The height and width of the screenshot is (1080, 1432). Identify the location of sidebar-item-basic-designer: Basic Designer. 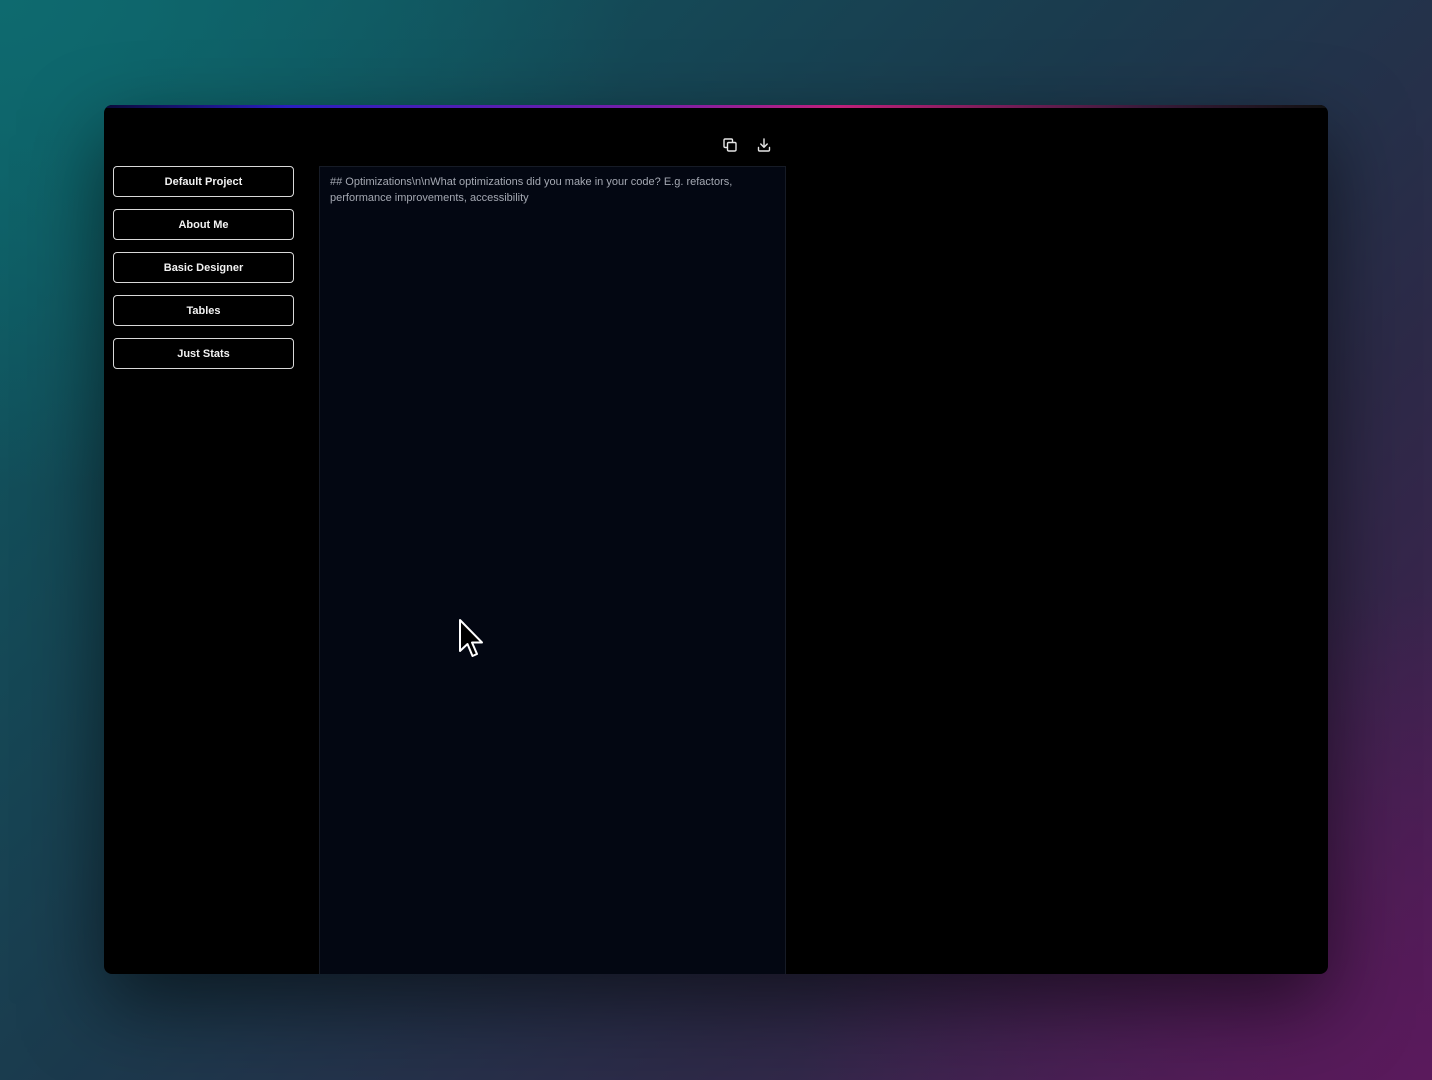
(203, 267).